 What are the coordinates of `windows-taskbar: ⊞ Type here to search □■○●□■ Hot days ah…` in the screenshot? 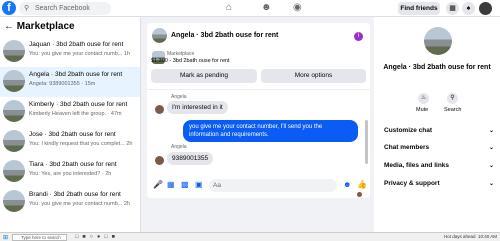 It's located at (250, 236).